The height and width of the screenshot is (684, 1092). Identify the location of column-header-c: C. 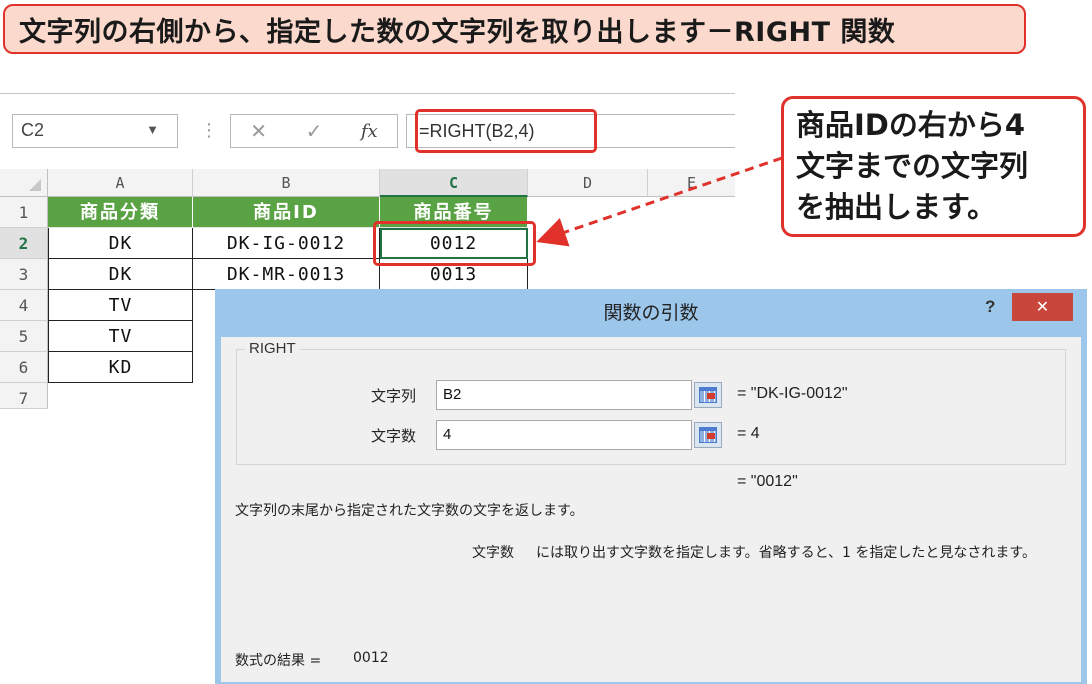
(454, 183).